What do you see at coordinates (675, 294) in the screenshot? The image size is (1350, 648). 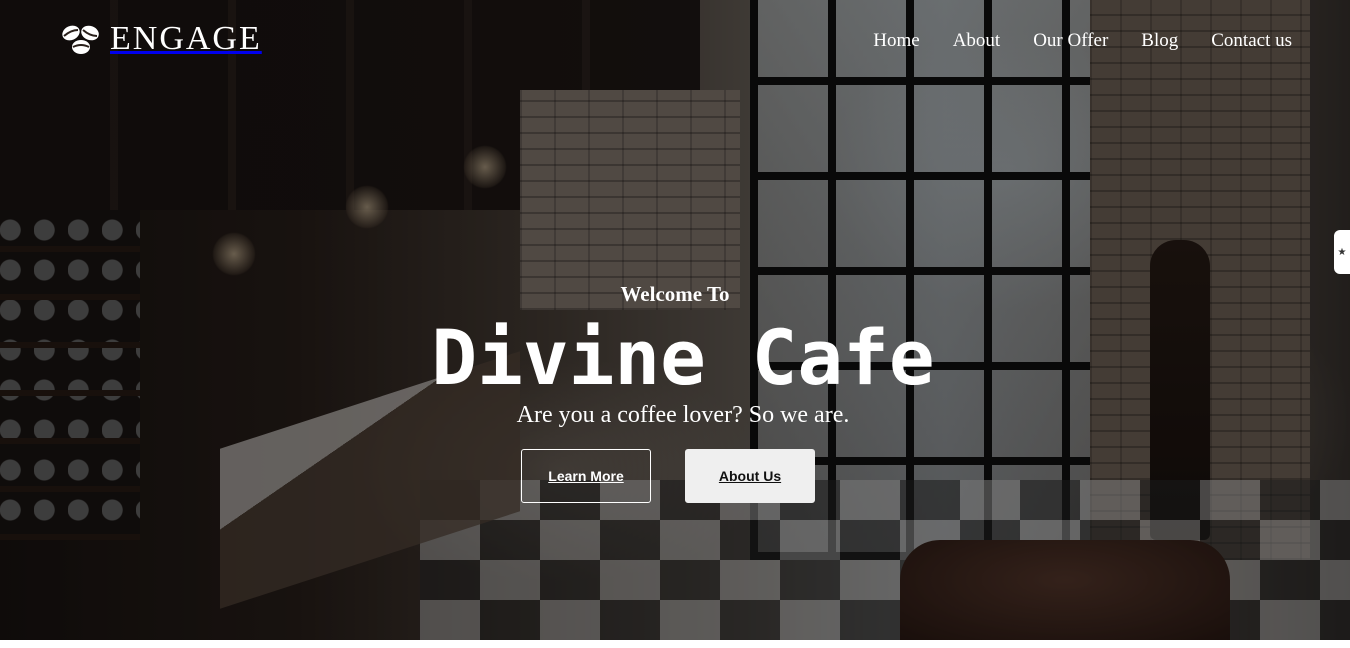 I see `hero-kicker: Welcome To` at bounding box center [675, 294].